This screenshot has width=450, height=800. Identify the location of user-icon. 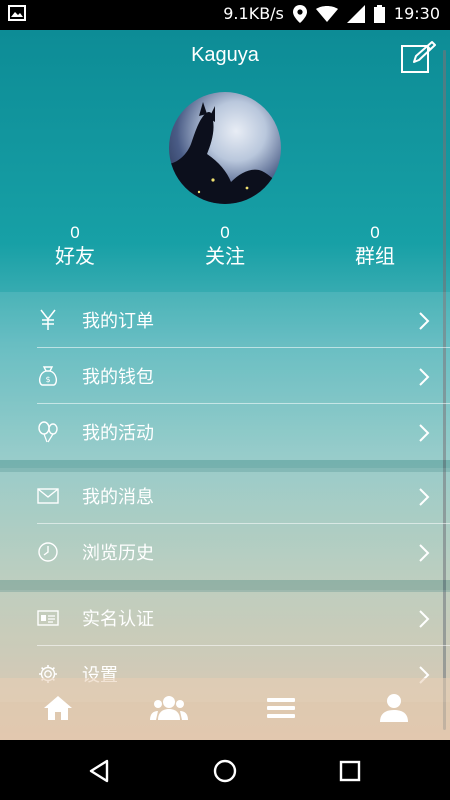
(394, 708).